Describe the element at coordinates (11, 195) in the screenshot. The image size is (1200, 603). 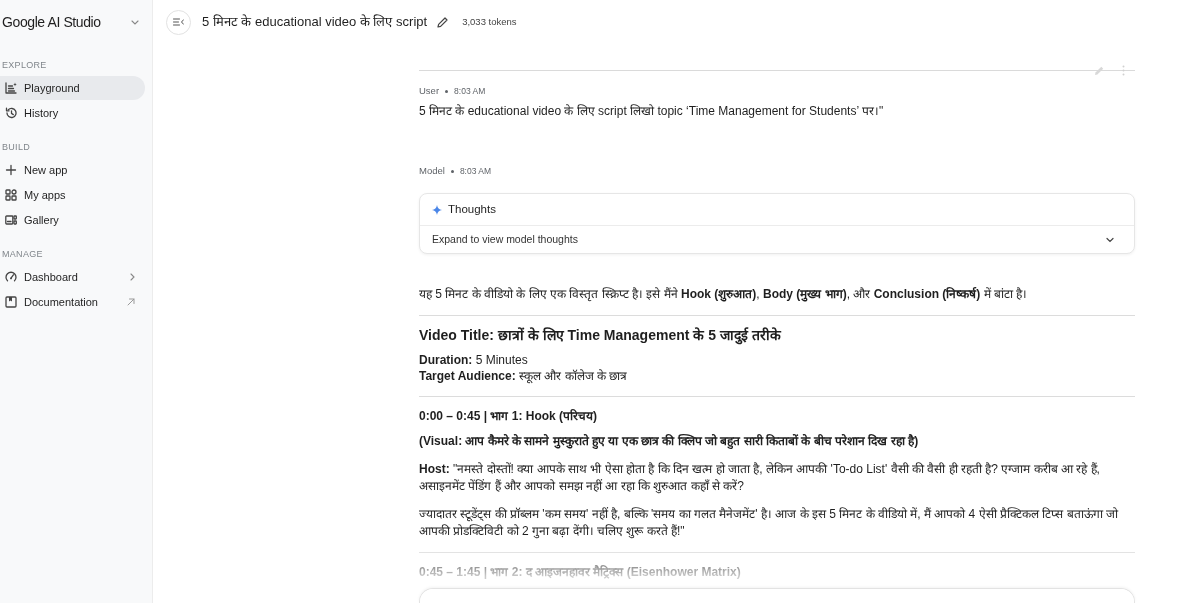
I see `grid-icon` at that location.